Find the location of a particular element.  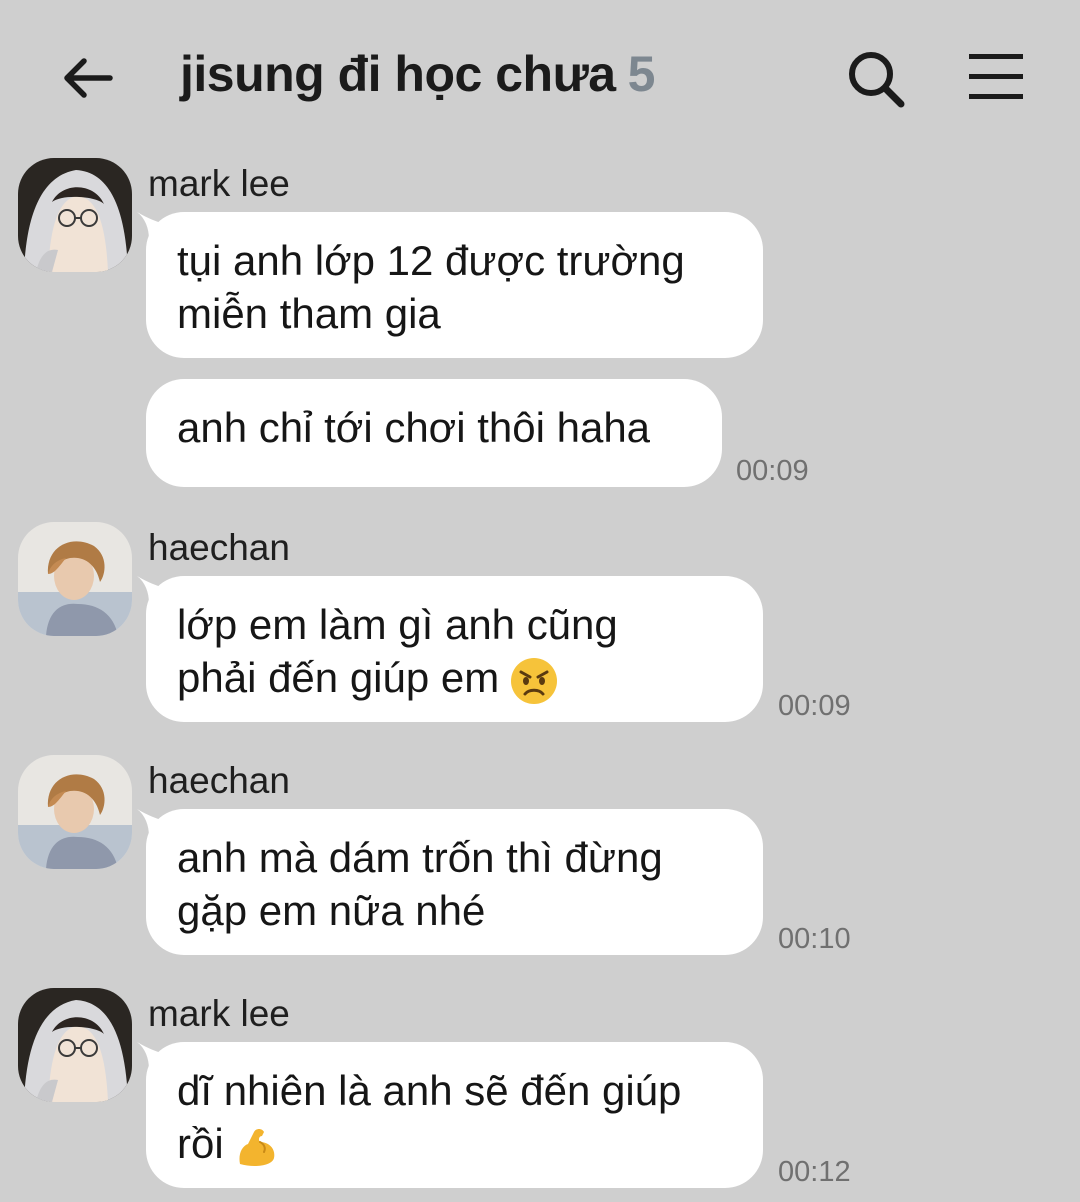

message-timestamp: 00:10 is located at coordinates (814, 939).